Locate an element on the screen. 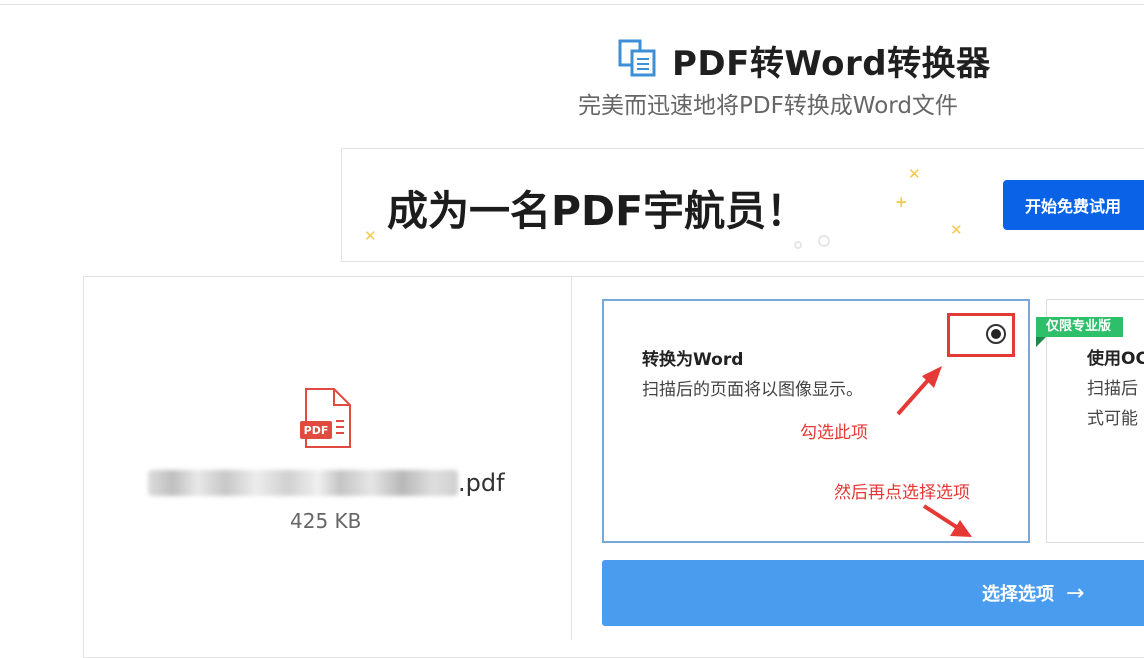  annotation-arrows is located at coordinates (934, 451).